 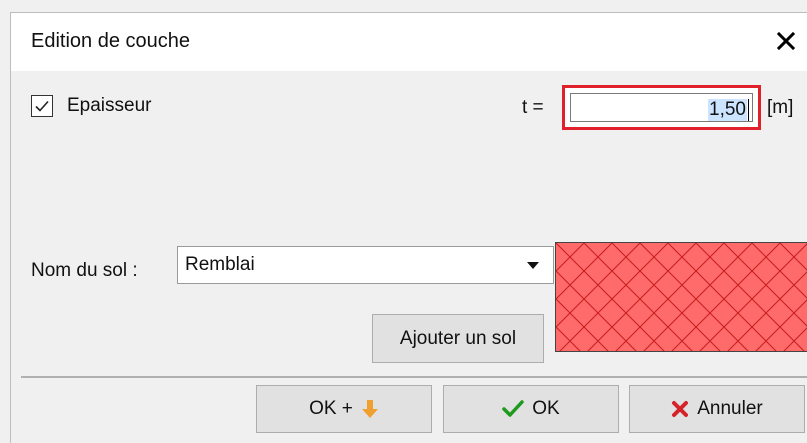 What do you see at coordinates (533, 107) in the screenshot?
I see `thickness-variable-label: t =` at bounding box center [533, 107].